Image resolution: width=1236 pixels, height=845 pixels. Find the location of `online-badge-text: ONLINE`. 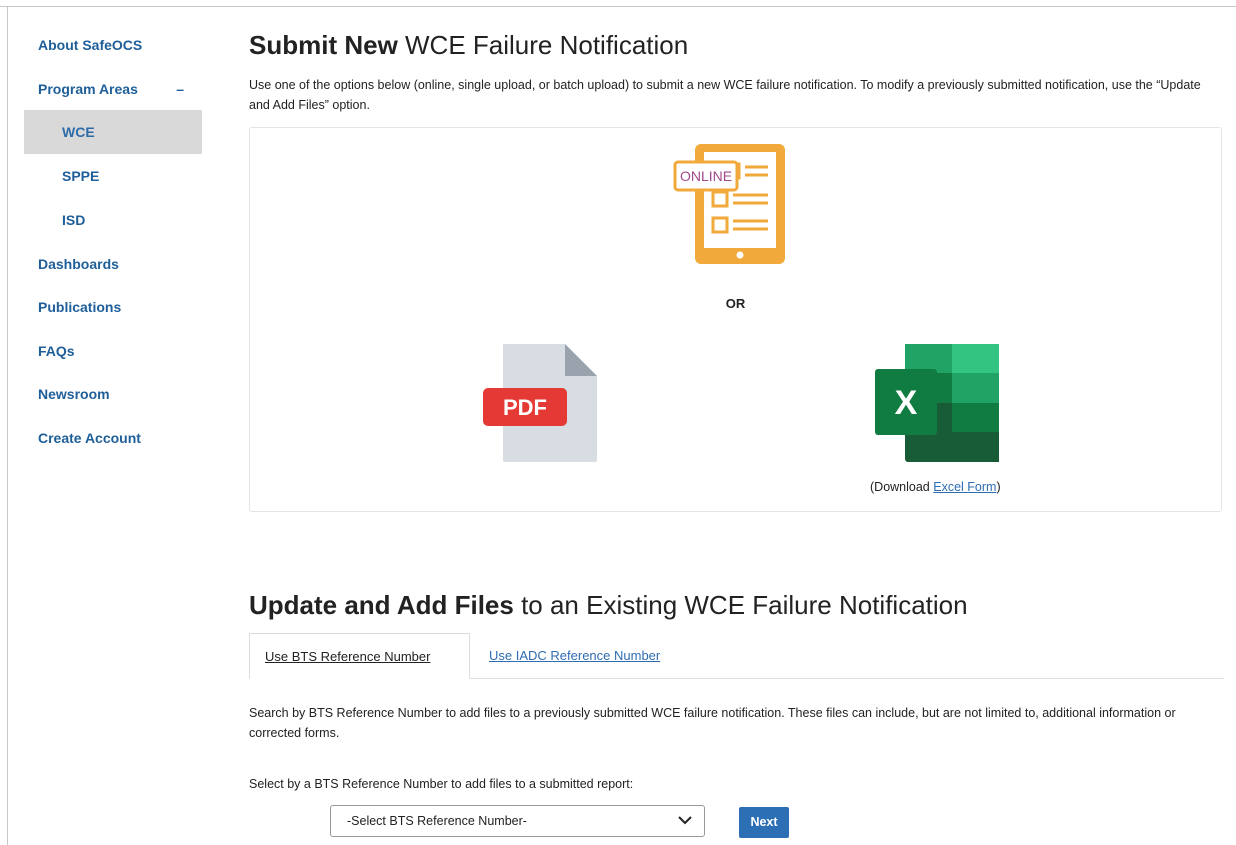

online-badge-text: ONLINE is located at coordinates (706, 176).